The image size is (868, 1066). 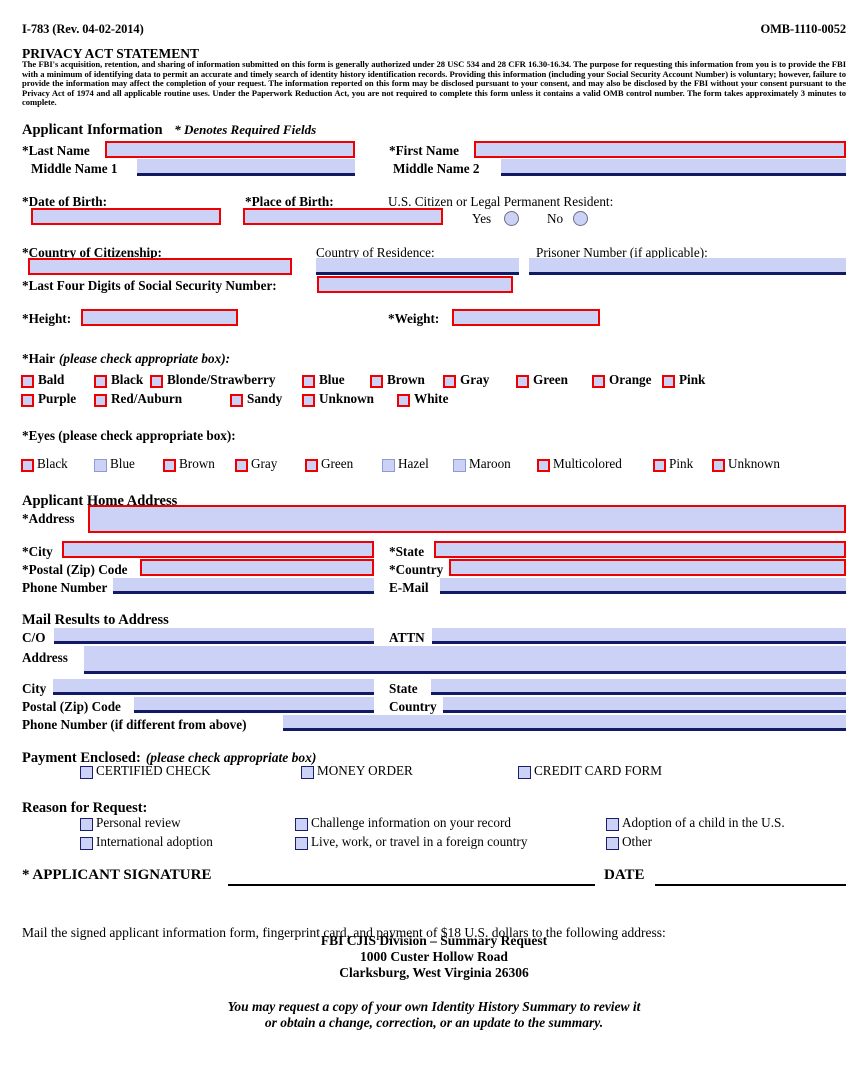 I want to click on reason-option-label-3: International adoption, so click(x=154, y=841).